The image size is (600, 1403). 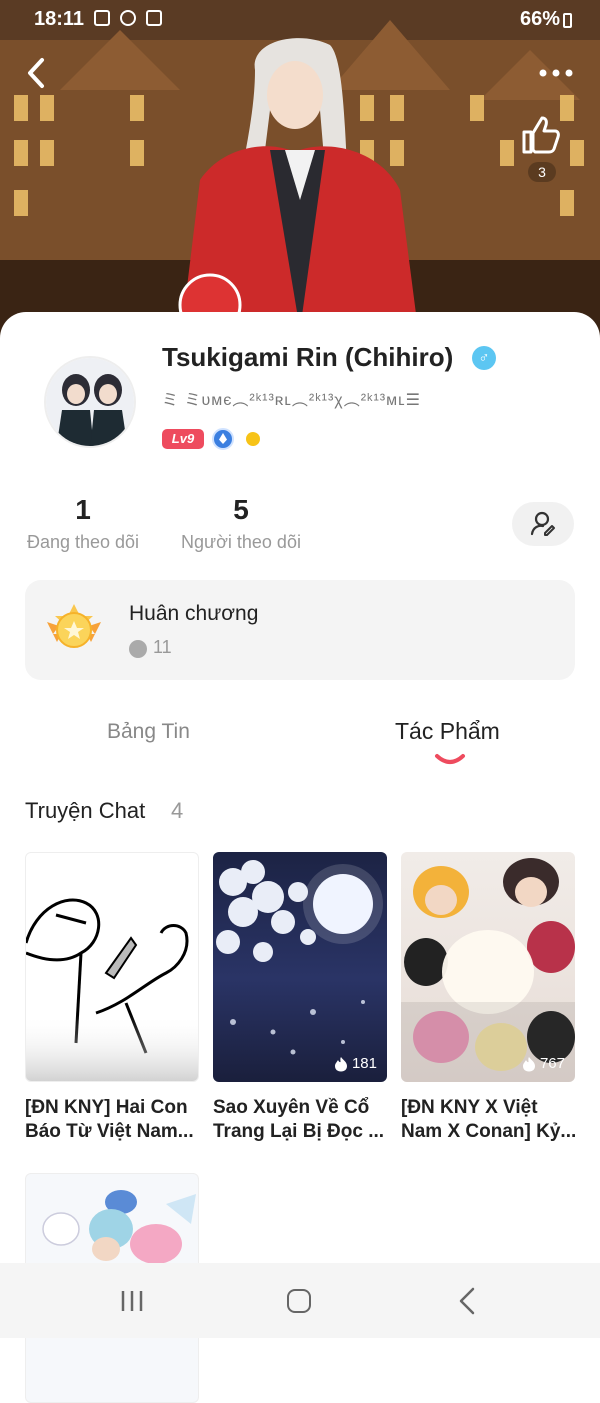 What do you see at coordinates (83, 542) in the screenshot?
I see `following-label: Đang theo dõi` at bounding box center [83, 542].